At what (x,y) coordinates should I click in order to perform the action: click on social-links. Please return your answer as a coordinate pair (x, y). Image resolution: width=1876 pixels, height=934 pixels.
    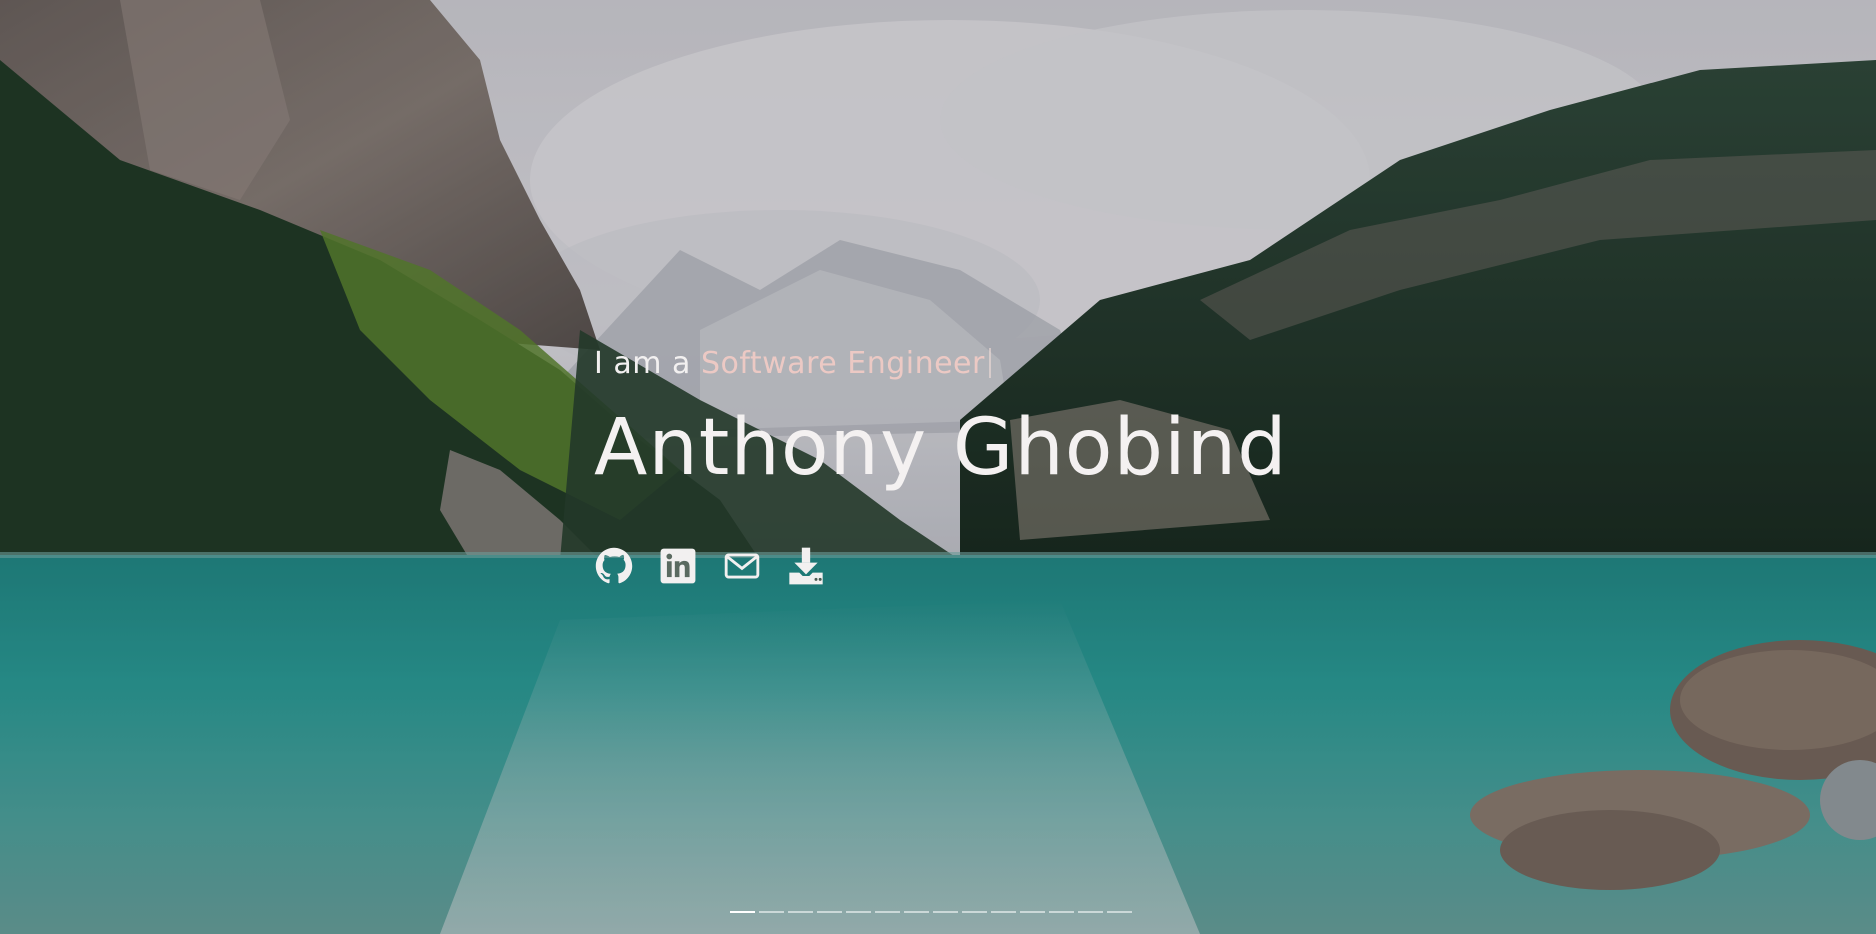
    Looking at the image, I should click on (1044, 566).